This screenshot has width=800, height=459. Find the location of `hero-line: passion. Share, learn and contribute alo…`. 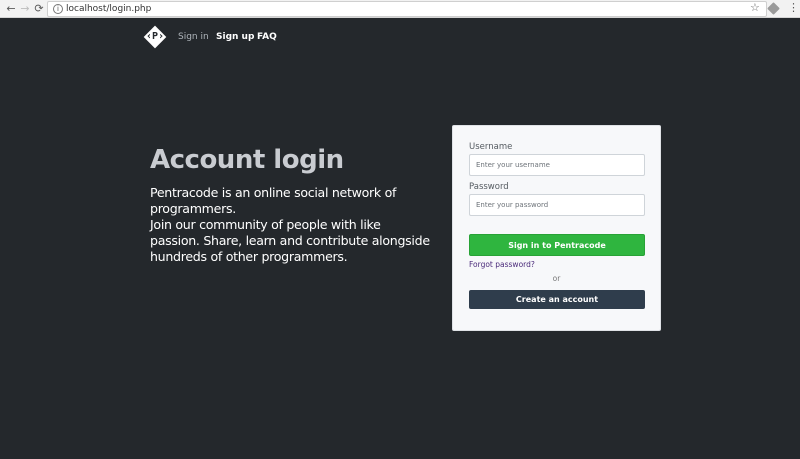

hero-line: passion. Share, learn and contribute alo… is located at coordinates (290, 240).